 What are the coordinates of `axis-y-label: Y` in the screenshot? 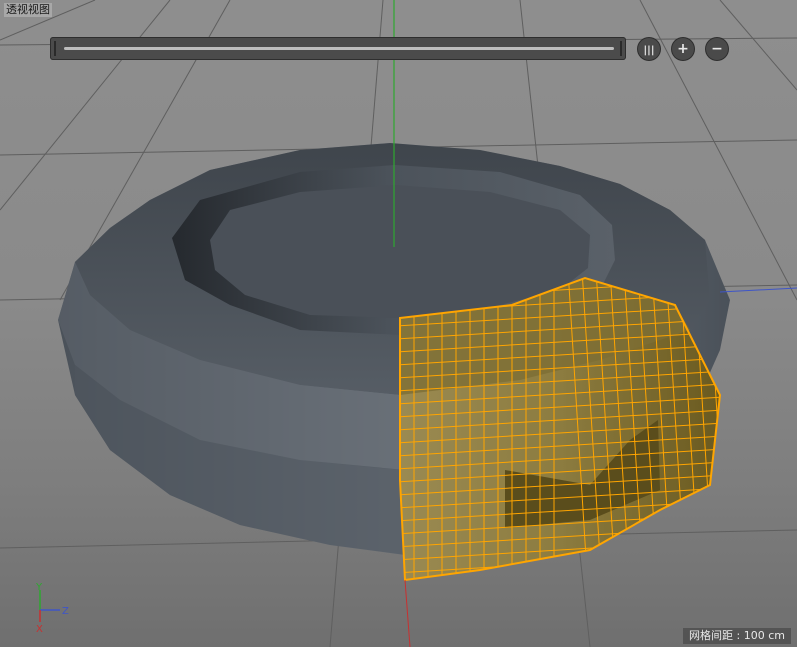 It's located at (39, 587).